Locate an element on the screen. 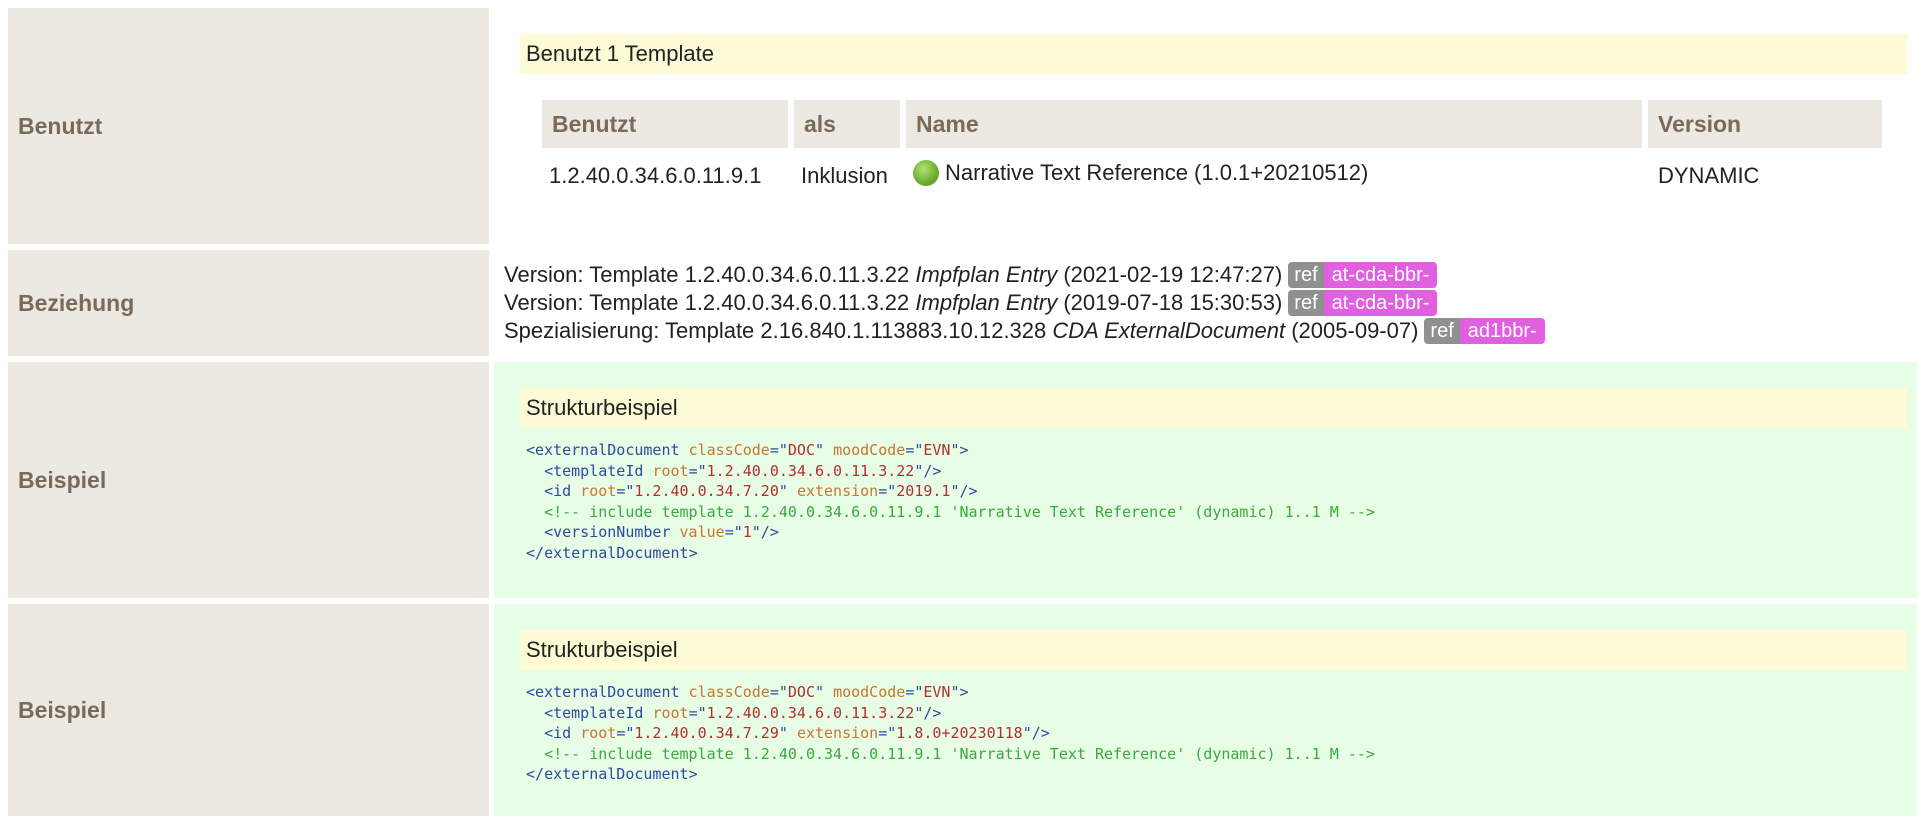 The width and height of the screenshot is (1917, 816). project-badge: ad1bbr- is located at coordinates (1502, 331).